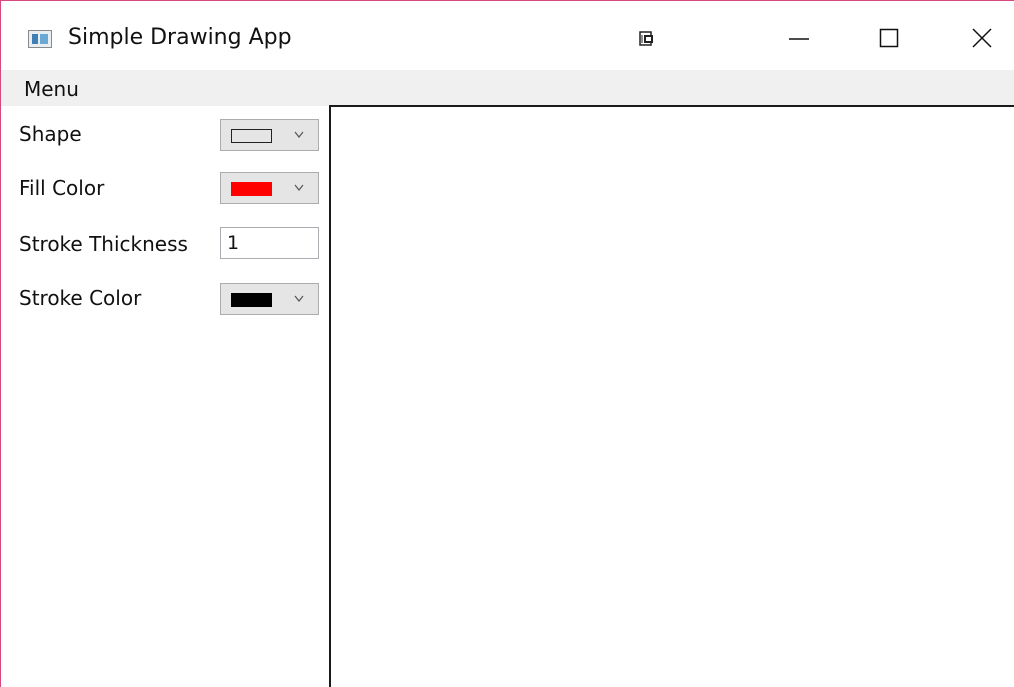  I want to click on fill-color-combobox, so click(269, 188).